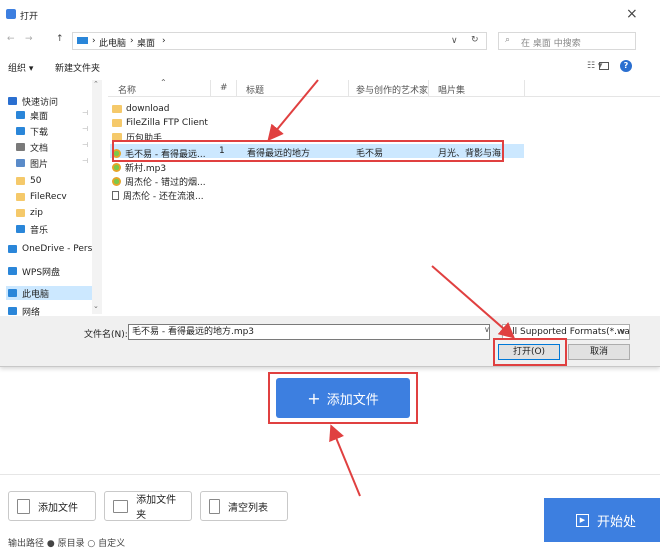  What do you see at coordinates (345, 460) in the screenshot?
I see `arrow-to-add-file` at bounding box center [345, 460].